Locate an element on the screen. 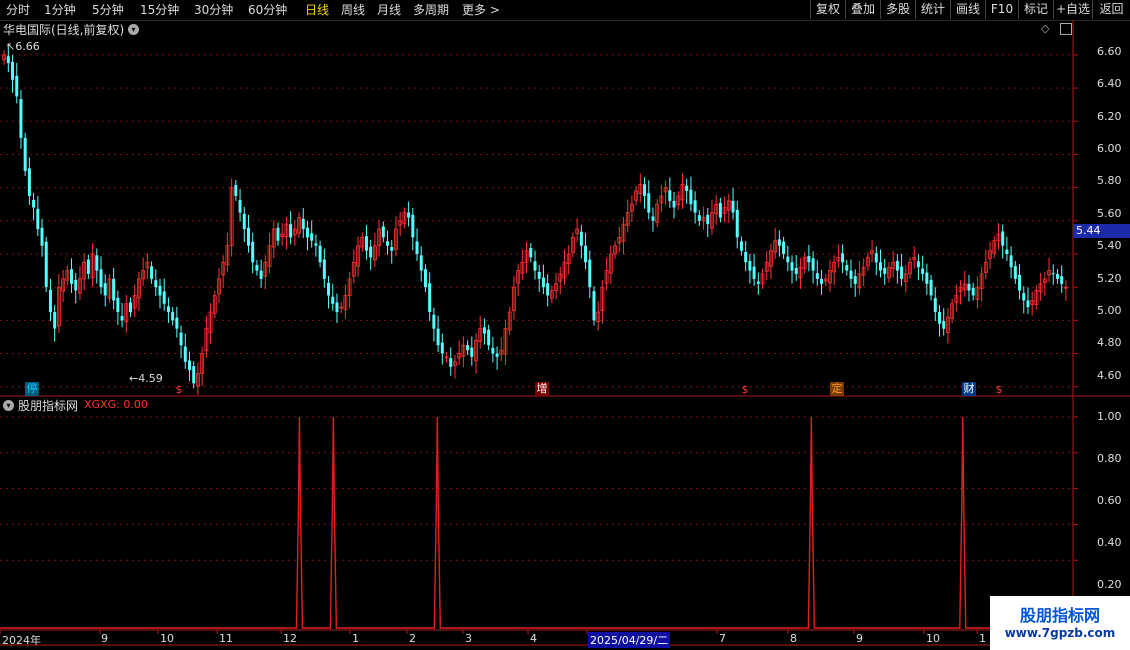 This screenshot has height=650, width=1130. date-axis-tick: 4 is located at coordinates (533, 638).